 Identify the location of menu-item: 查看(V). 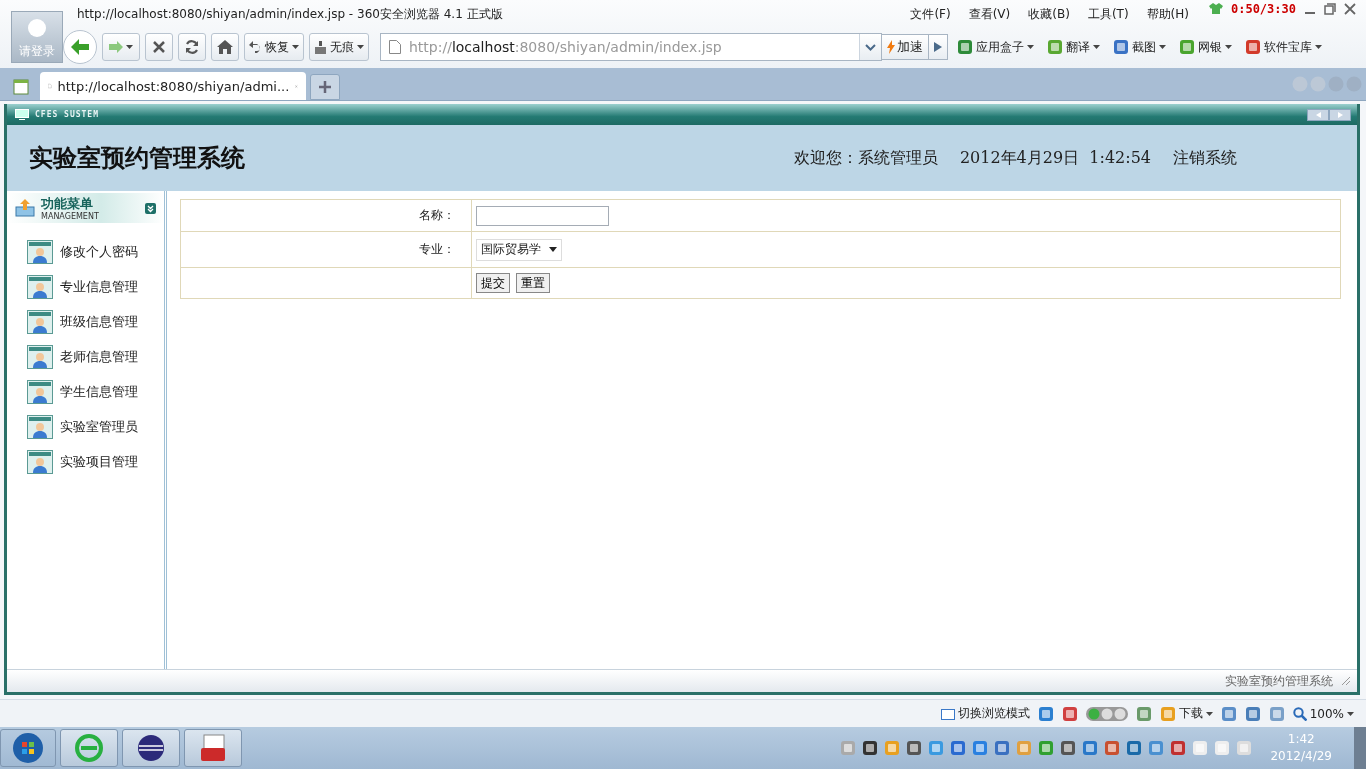
(989, 14).